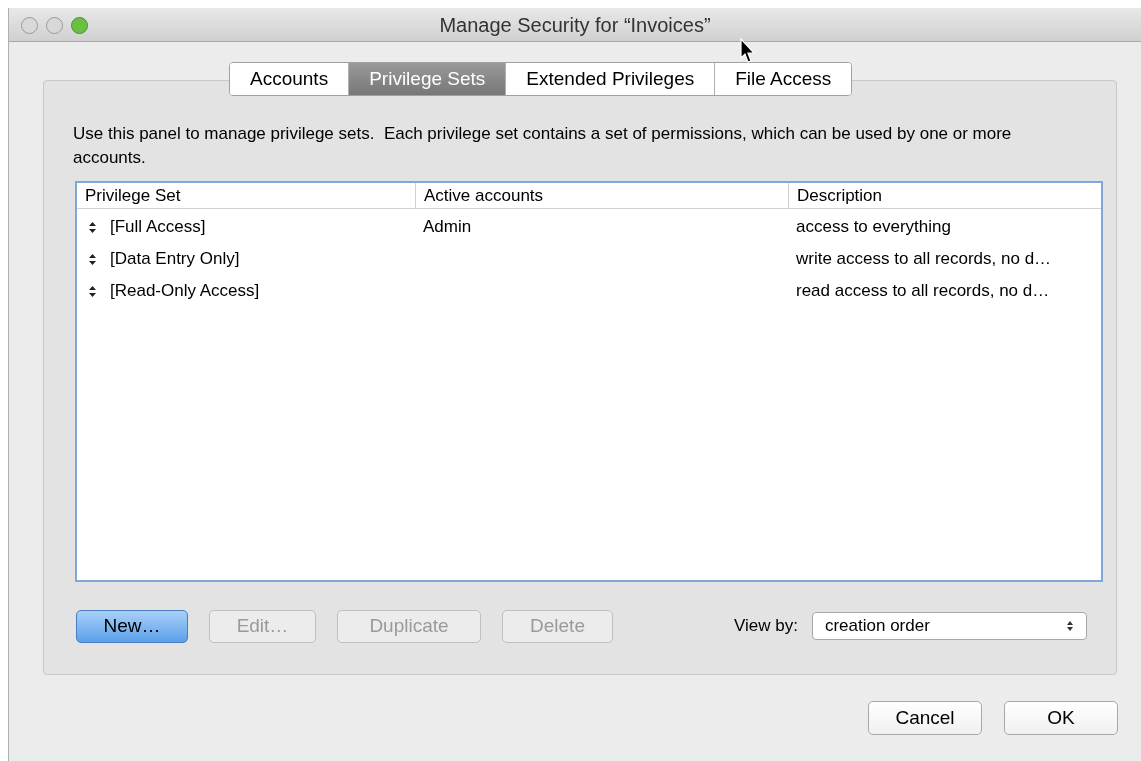  What do you see at coordinates (1061, 718) in the screenshot?
I see `ok-button: OK` at bounding box center [1061, 718].